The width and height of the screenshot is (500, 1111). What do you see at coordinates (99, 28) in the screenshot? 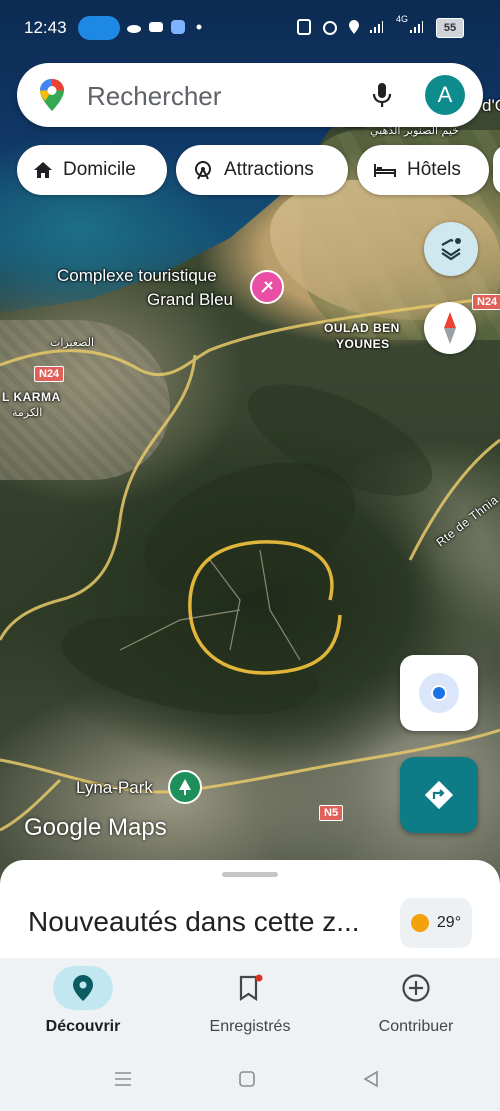
I see `hotspot-icon` at bounding box center [99, 28].